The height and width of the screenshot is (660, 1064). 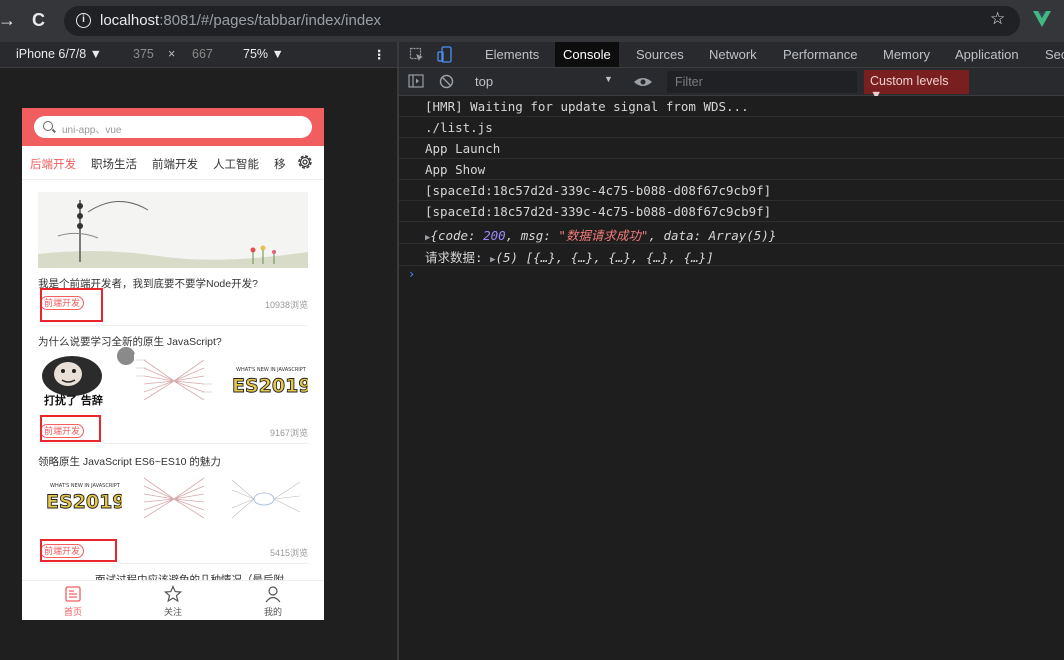 What do you see at coordinates (270, 20) in the screenshot?
I see `url-path: :8081/#/pages/tabbar/index/index` at bounding box center [270, 20].